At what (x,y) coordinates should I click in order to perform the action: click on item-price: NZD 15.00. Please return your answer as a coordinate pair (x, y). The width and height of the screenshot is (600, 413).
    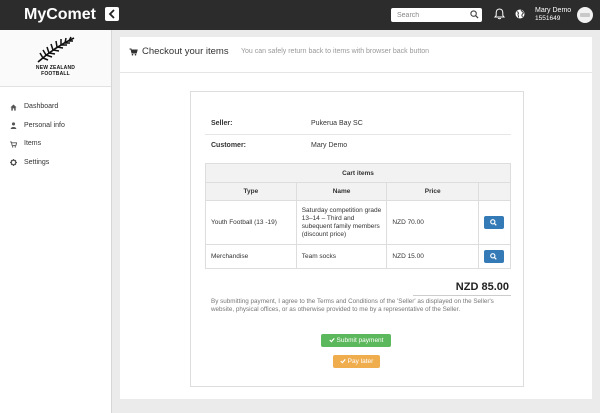
    Looking at the image, I should click on (432, 256).